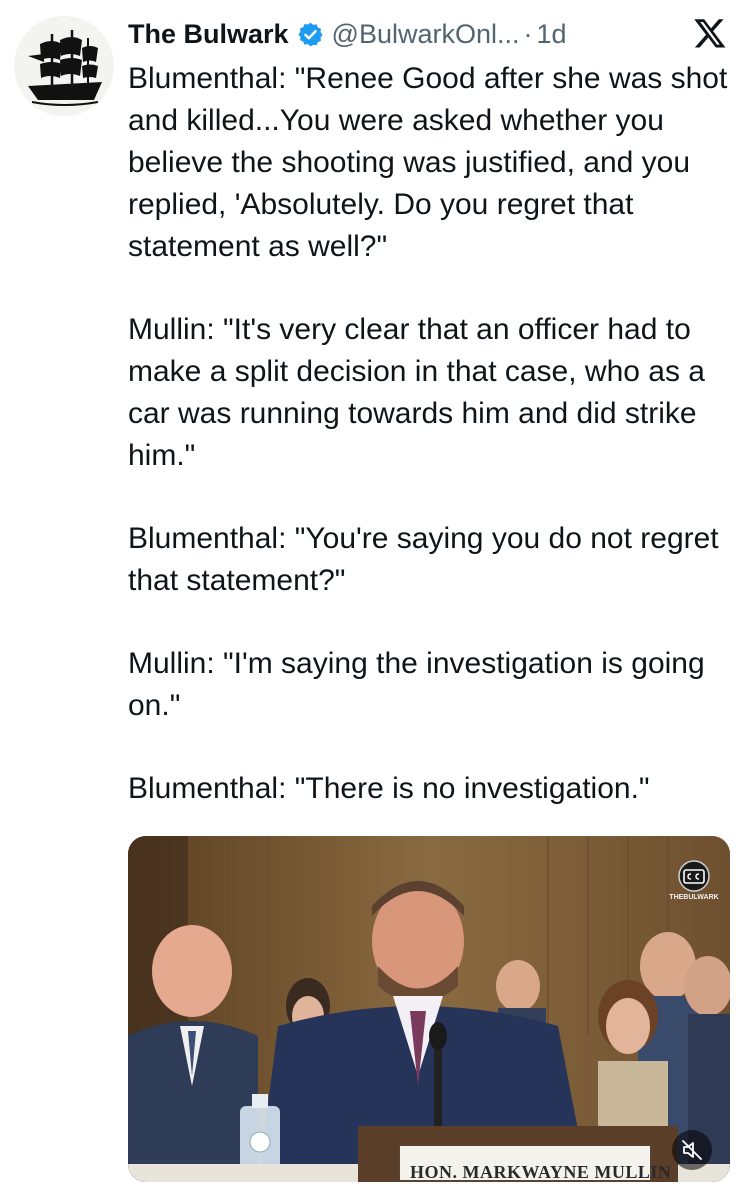 The width and height of the screenshot is (747, 1200). I want to click on nameplate: HON. MARKWAYNE MULLIN, so click(534, 1163).